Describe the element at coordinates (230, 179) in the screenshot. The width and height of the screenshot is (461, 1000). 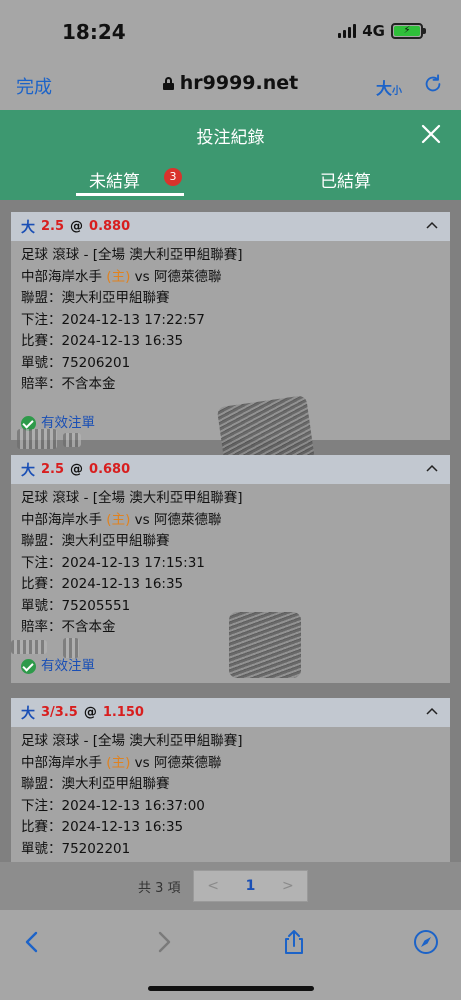
I see `tab-bar: 未結算 3 已結算` at that location.